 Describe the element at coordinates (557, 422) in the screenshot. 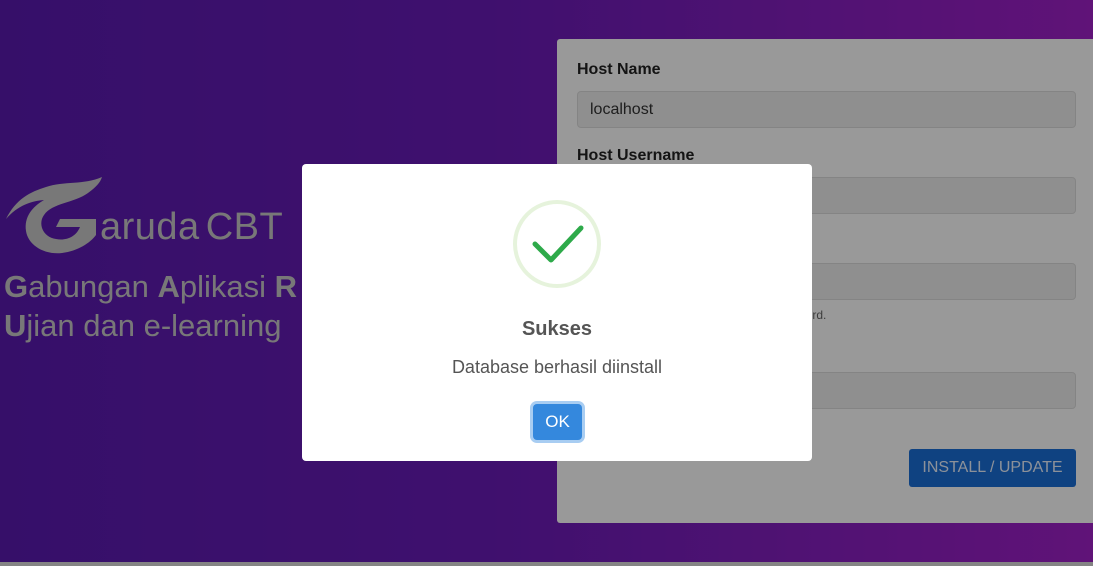

I see `ok-button: OK` at that location.